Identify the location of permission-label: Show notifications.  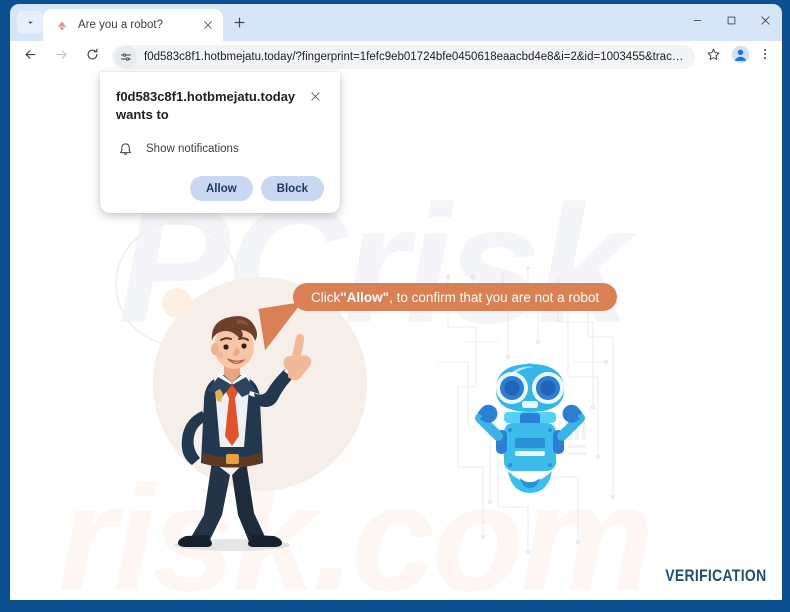
(192, 149).